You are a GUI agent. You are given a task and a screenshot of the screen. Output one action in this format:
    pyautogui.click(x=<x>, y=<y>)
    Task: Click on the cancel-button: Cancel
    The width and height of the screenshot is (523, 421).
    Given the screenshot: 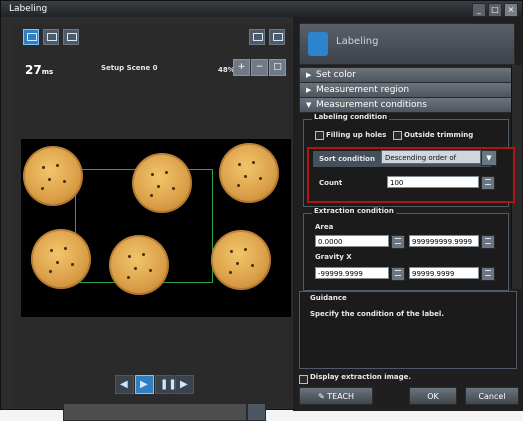 What is the action you would take?
    pyautogui.click(x=492, y=396)
    